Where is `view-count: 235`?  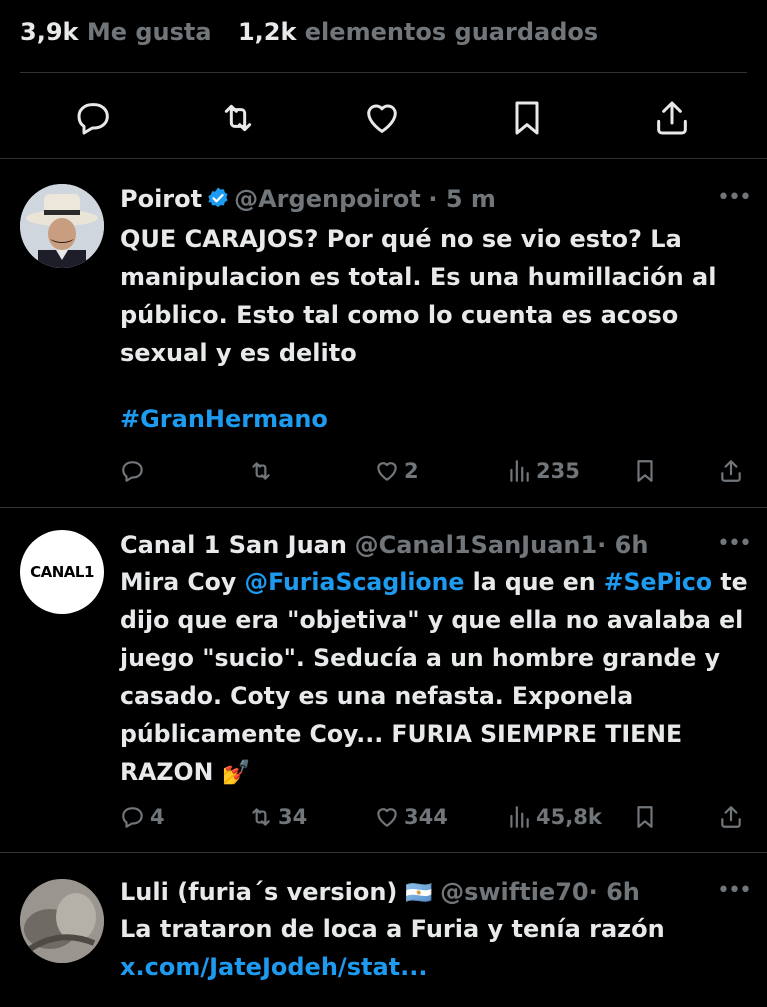
view-count: 235 is located at coordinates (558, 471).